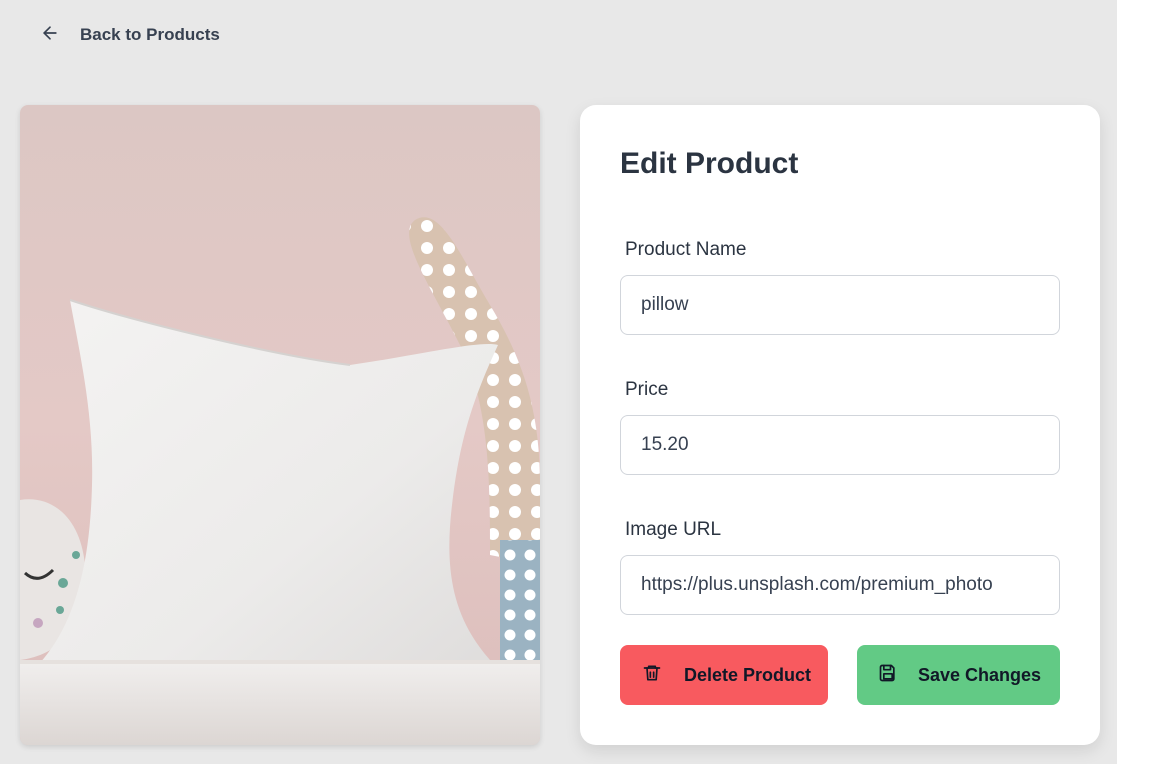 The image size is (1152, 764). Describe the element at coordinates (150, 34) in the screenshot. I see `back-link-label: Back to Products` at that location.